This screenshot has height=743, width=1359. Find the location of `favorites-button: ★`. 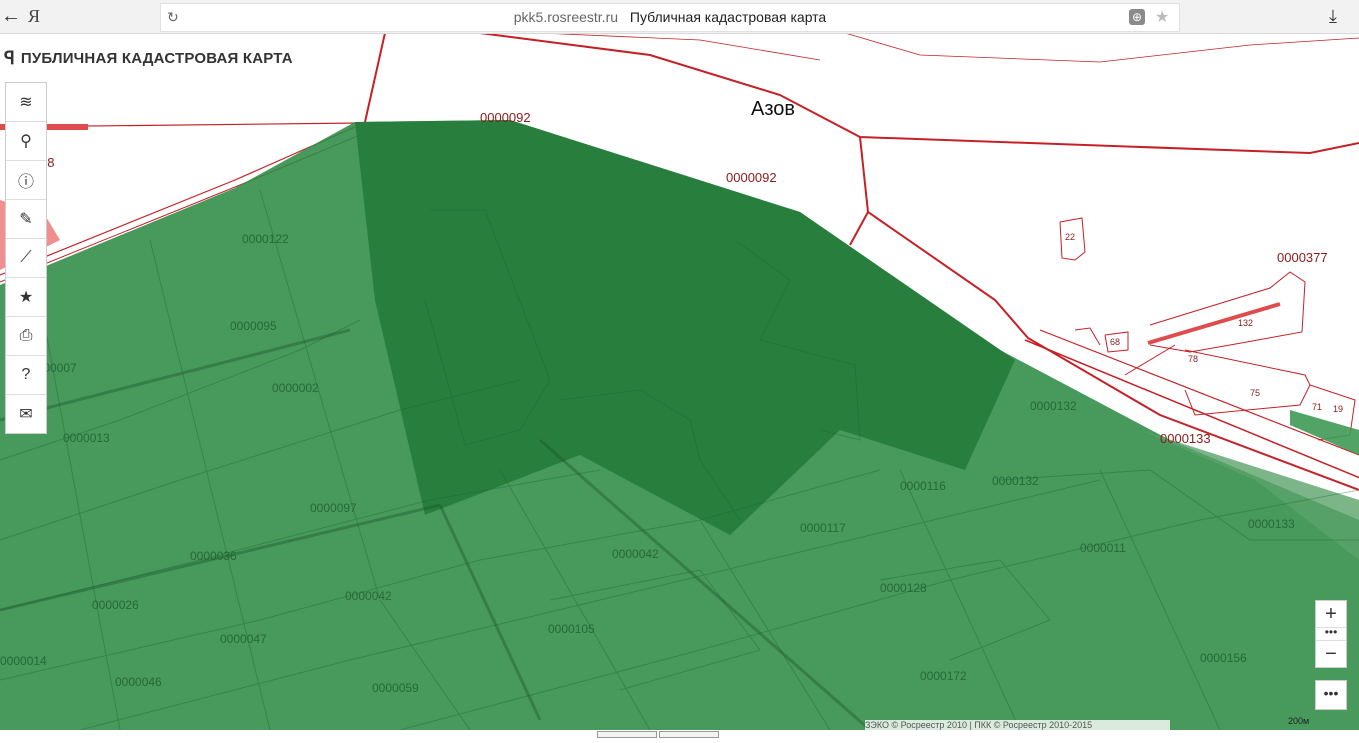

favorites-button: ★ is located at coordinates (26, 297).